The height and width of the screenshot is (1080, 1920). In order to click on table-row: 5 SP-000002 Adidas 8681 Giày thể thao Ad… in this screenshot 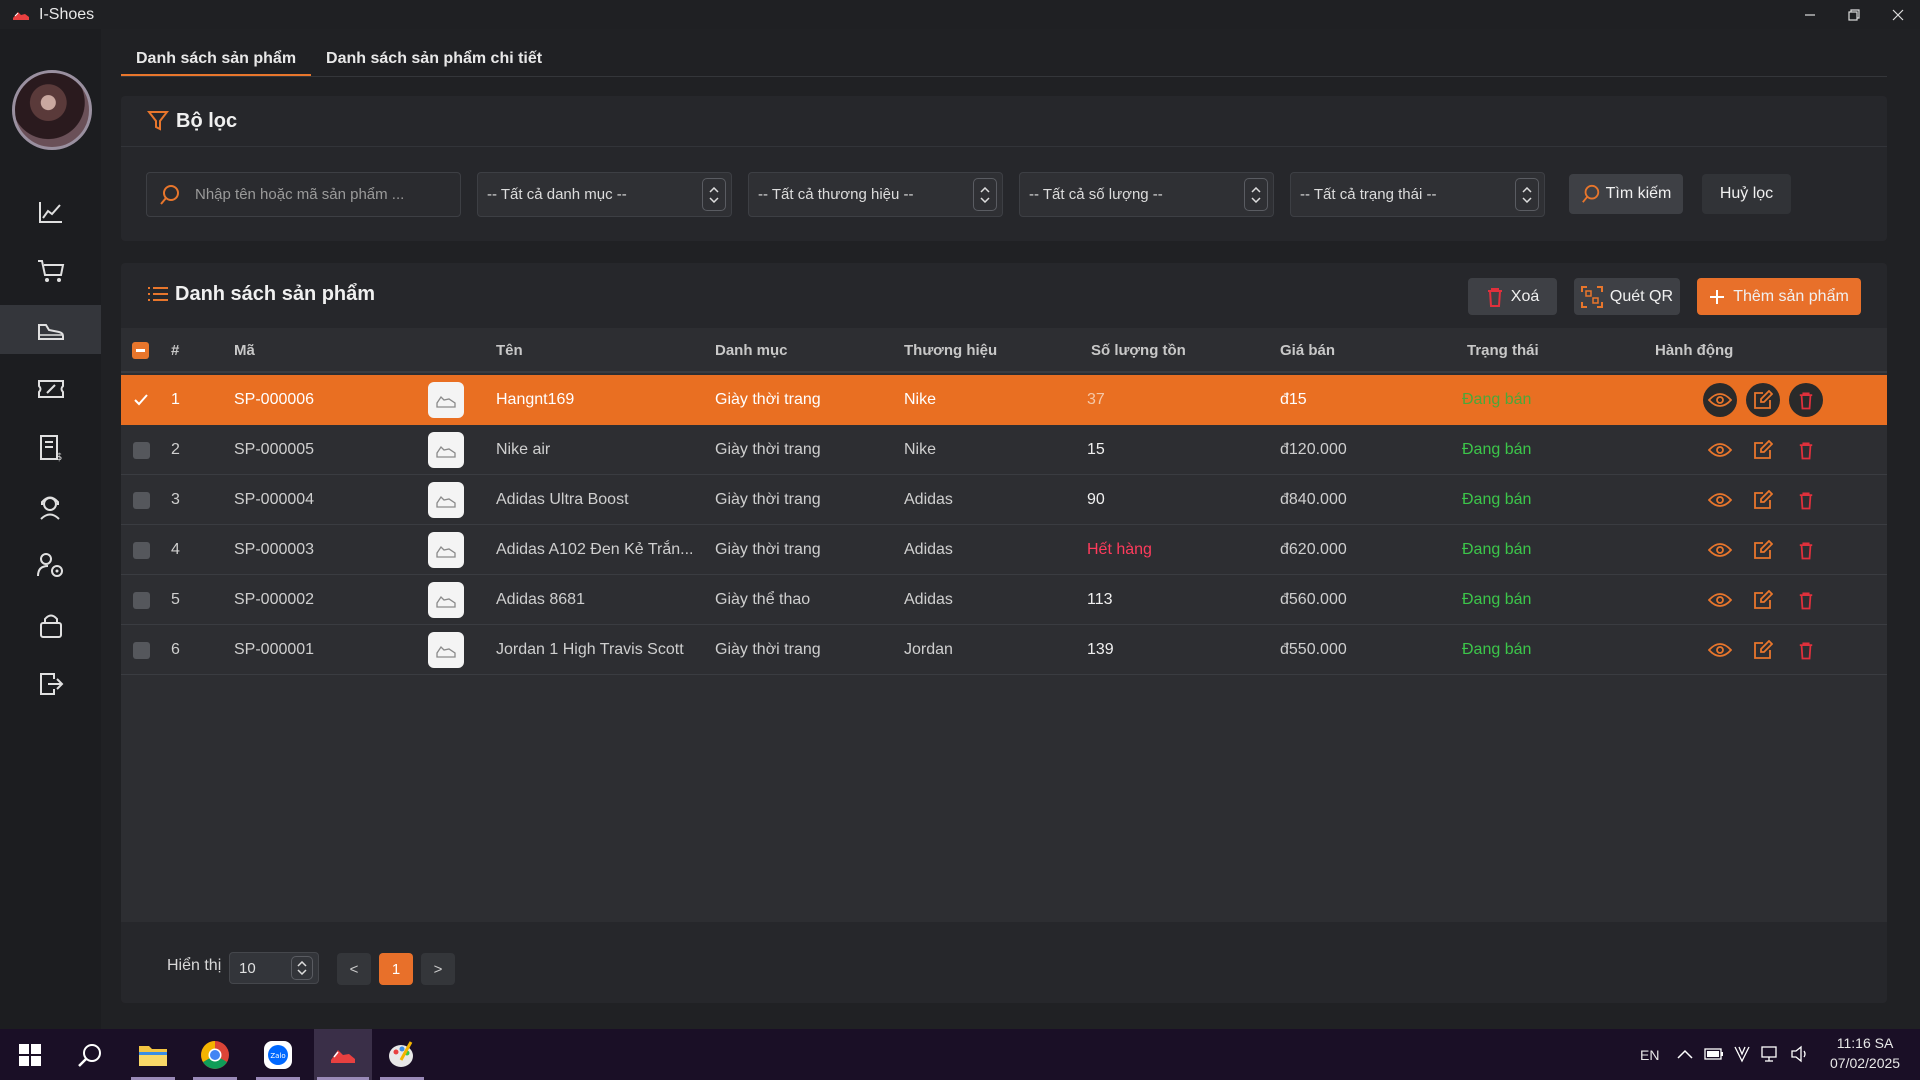, I will do `click(1004, 600)`.